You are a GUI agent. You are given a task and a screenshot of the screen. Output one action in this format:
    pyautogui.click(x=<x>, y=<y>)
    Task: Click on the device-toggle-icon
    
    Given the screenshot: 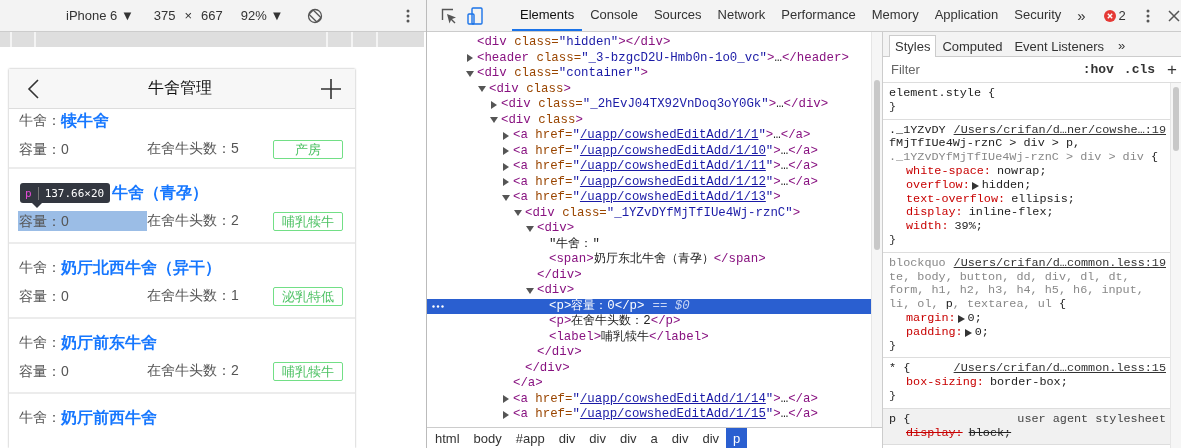 What is the action you would take?
    pyautogui.click(x=475, y=15)
    